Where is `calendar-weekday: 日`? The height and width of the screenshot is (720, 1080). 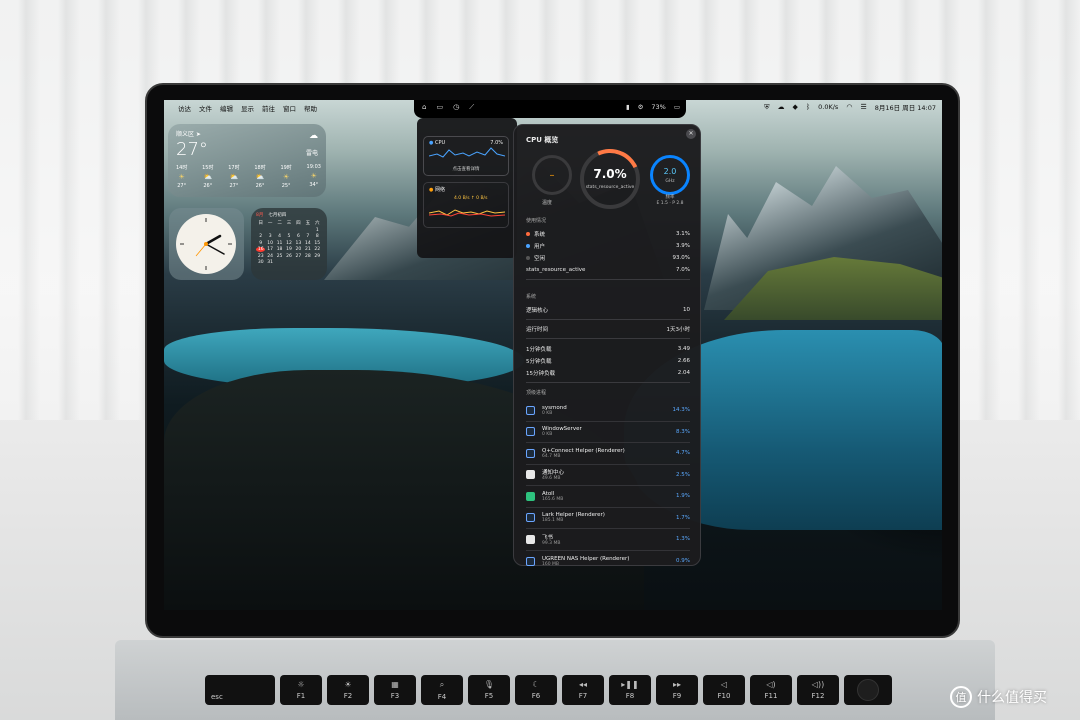
calendar-weekday: 日 is located at coordinates (260, 223).